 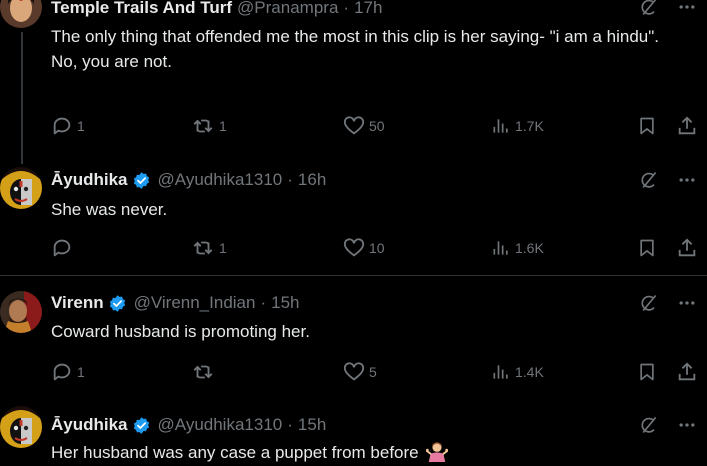 I want to click on user-handle: @Virenn_Indian, so click(x=195, y=303).